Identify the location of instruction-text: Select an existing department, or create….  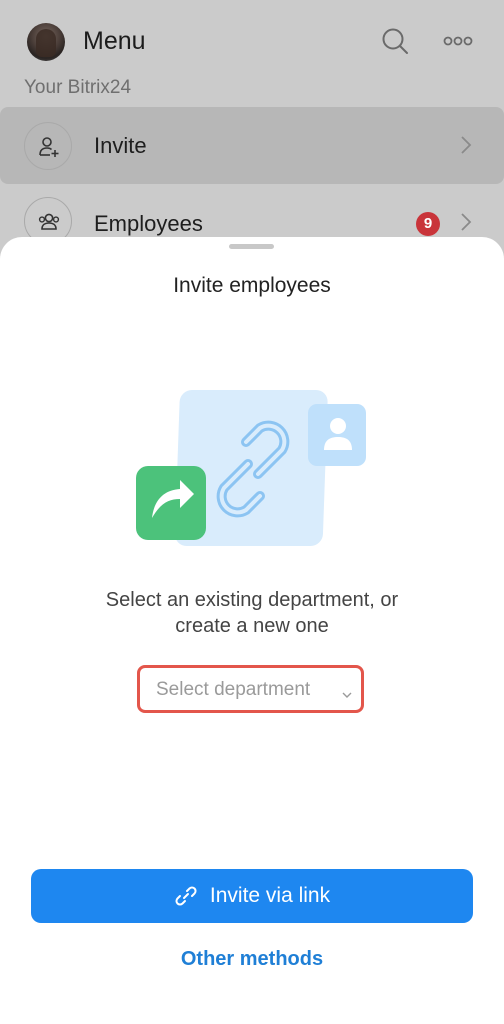
(252, 613).